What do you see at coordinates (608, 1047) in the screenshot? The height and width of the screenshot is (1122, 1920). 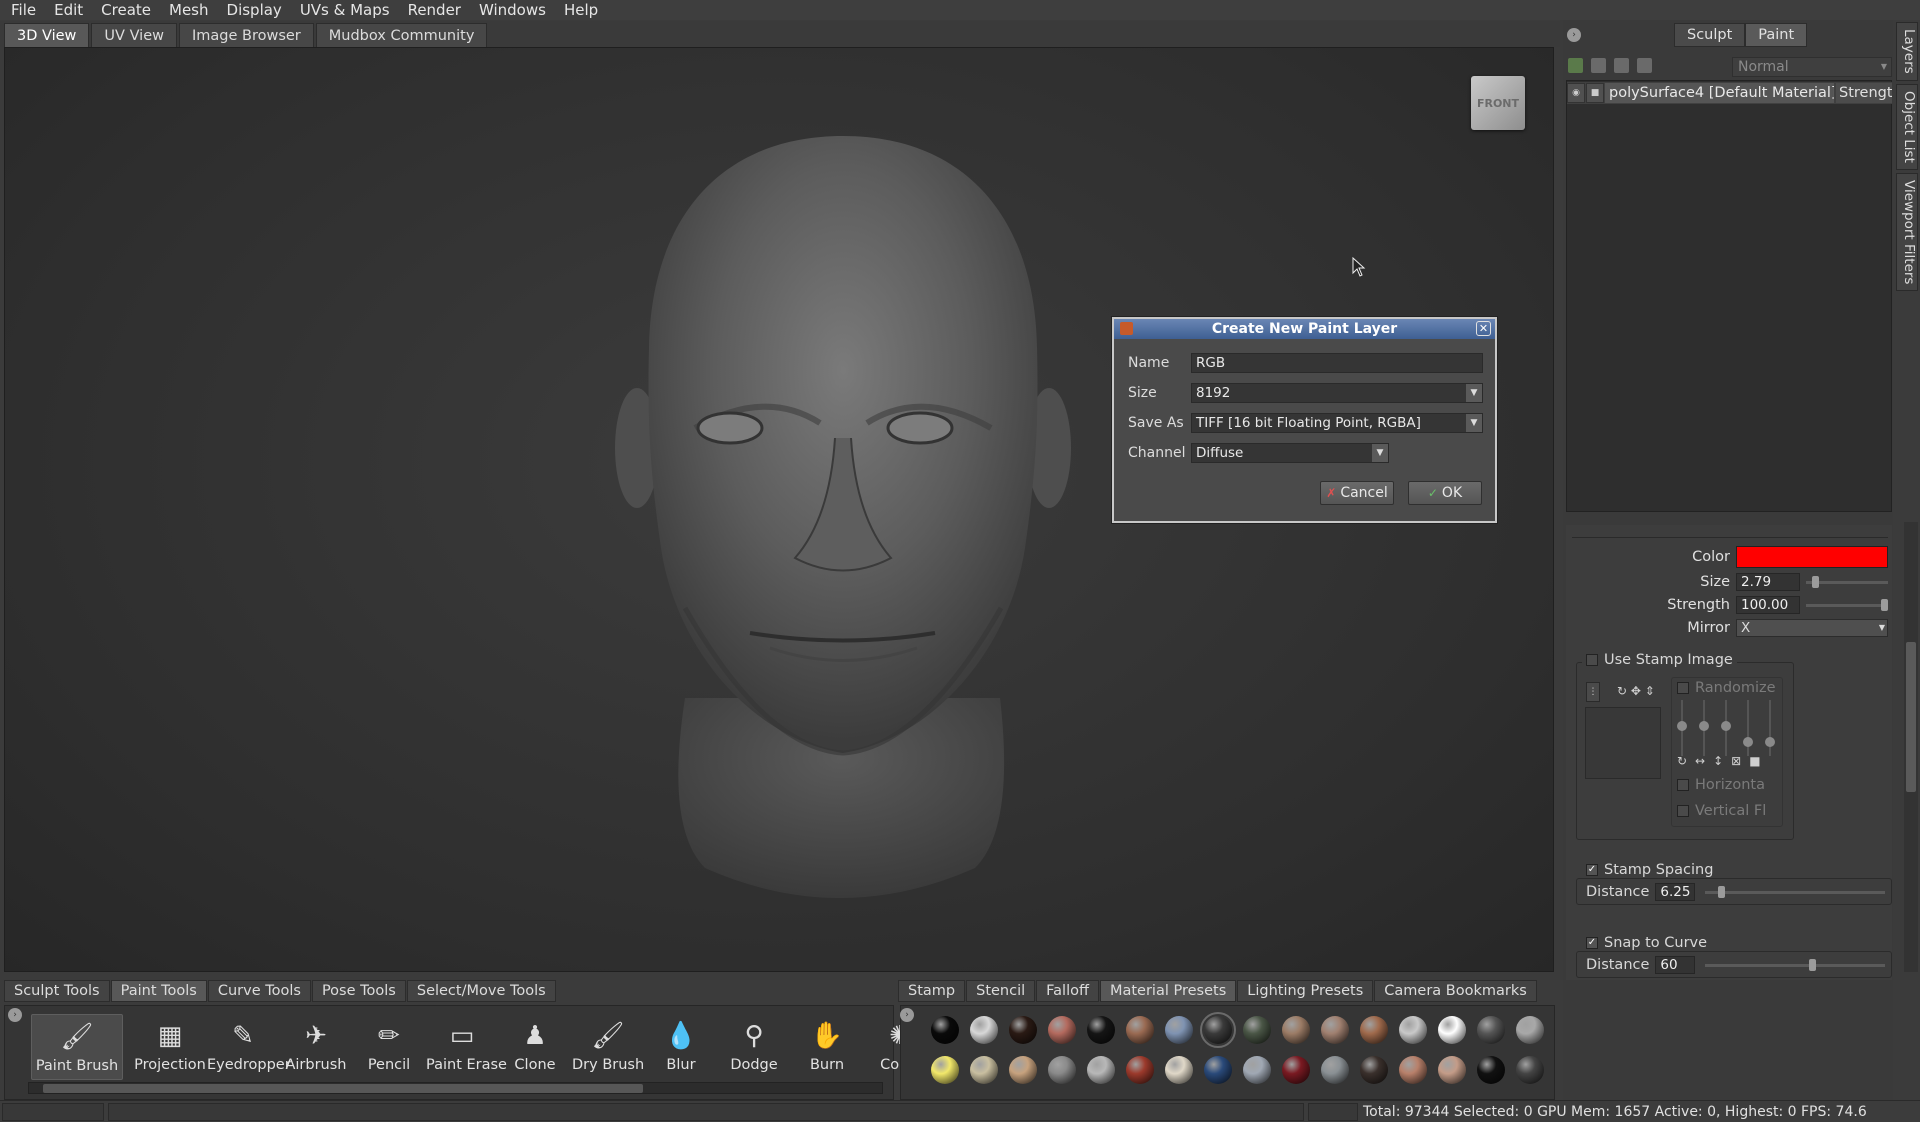 I see `tool-dry-brush: 🖌 Dry Brush` at bounding box center [608, 1047].